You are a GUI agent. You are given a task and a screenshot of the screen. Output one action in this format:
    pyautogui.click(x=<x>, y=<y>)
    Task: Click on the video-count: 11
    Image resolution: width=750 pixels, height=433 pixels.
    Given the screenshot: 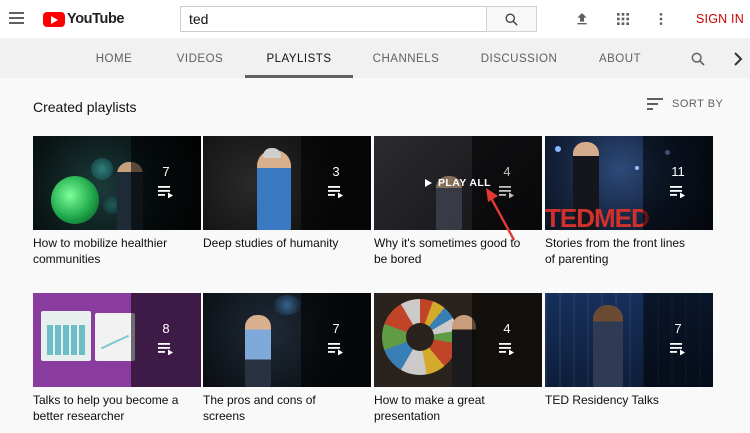 What is the action you would take?
    pyautogui.click(x=678, y=171)
    